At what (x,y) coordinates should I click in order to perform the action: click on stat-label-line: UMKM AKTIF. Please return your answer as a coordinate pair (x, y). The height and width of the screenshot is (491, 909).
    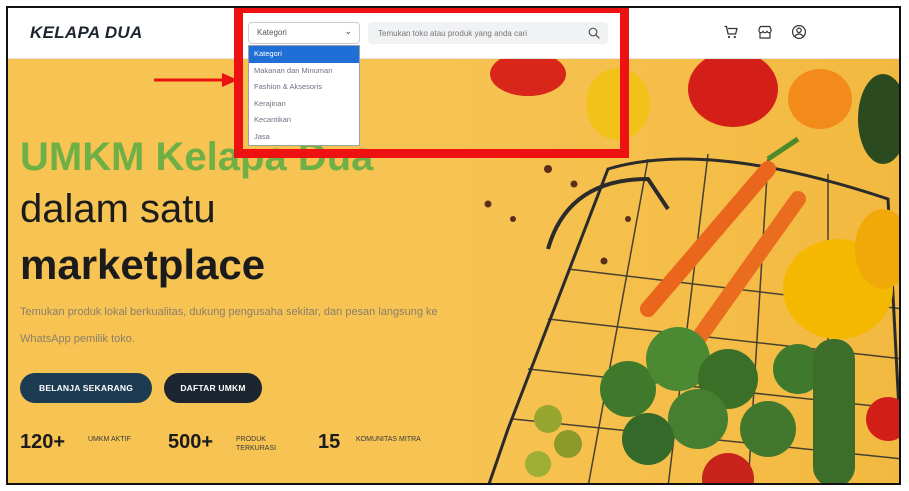
    Looking at the image, I should click on (109, 439).